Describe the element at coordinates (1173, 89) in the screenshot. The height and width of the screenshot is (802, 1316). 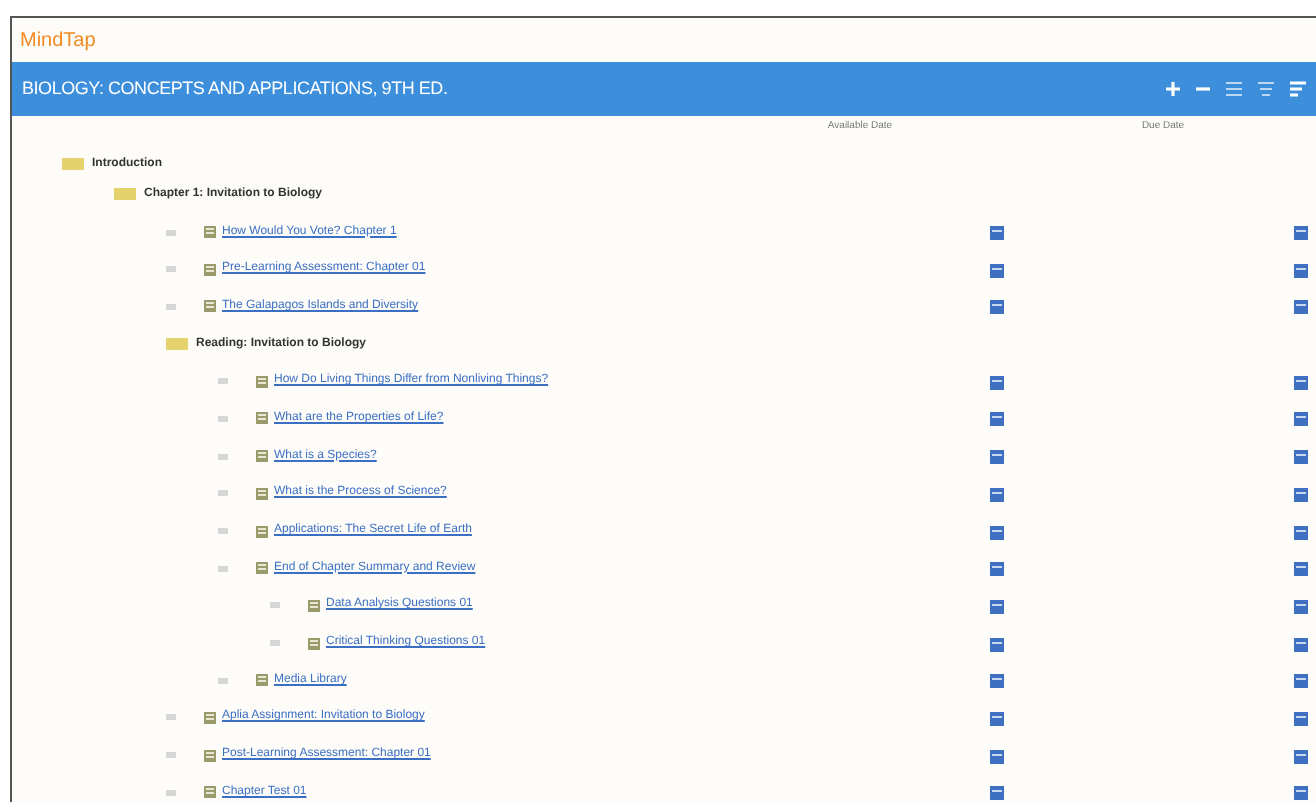
I see `add-icon` at that location.